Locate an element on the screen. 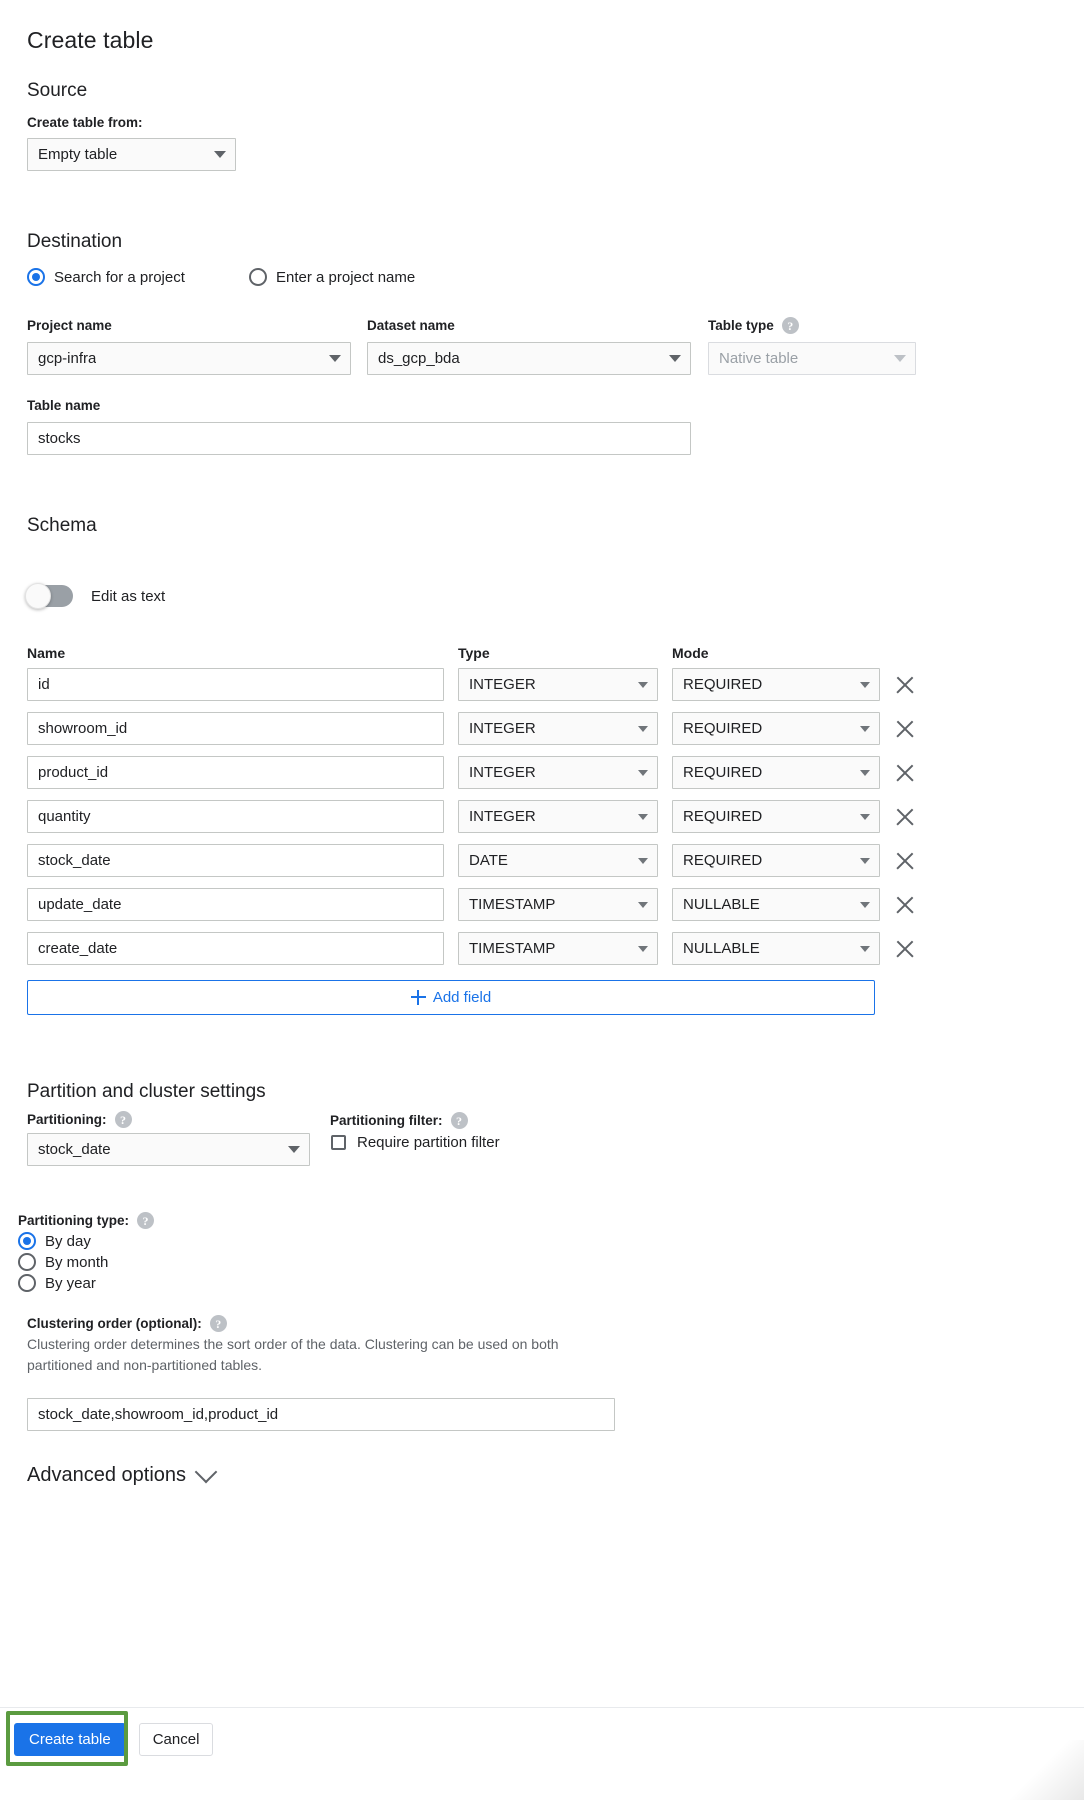 The height and width of the screenshot is (1800, 1084). field-name-value: create_date is located at coordinates (78, 948).